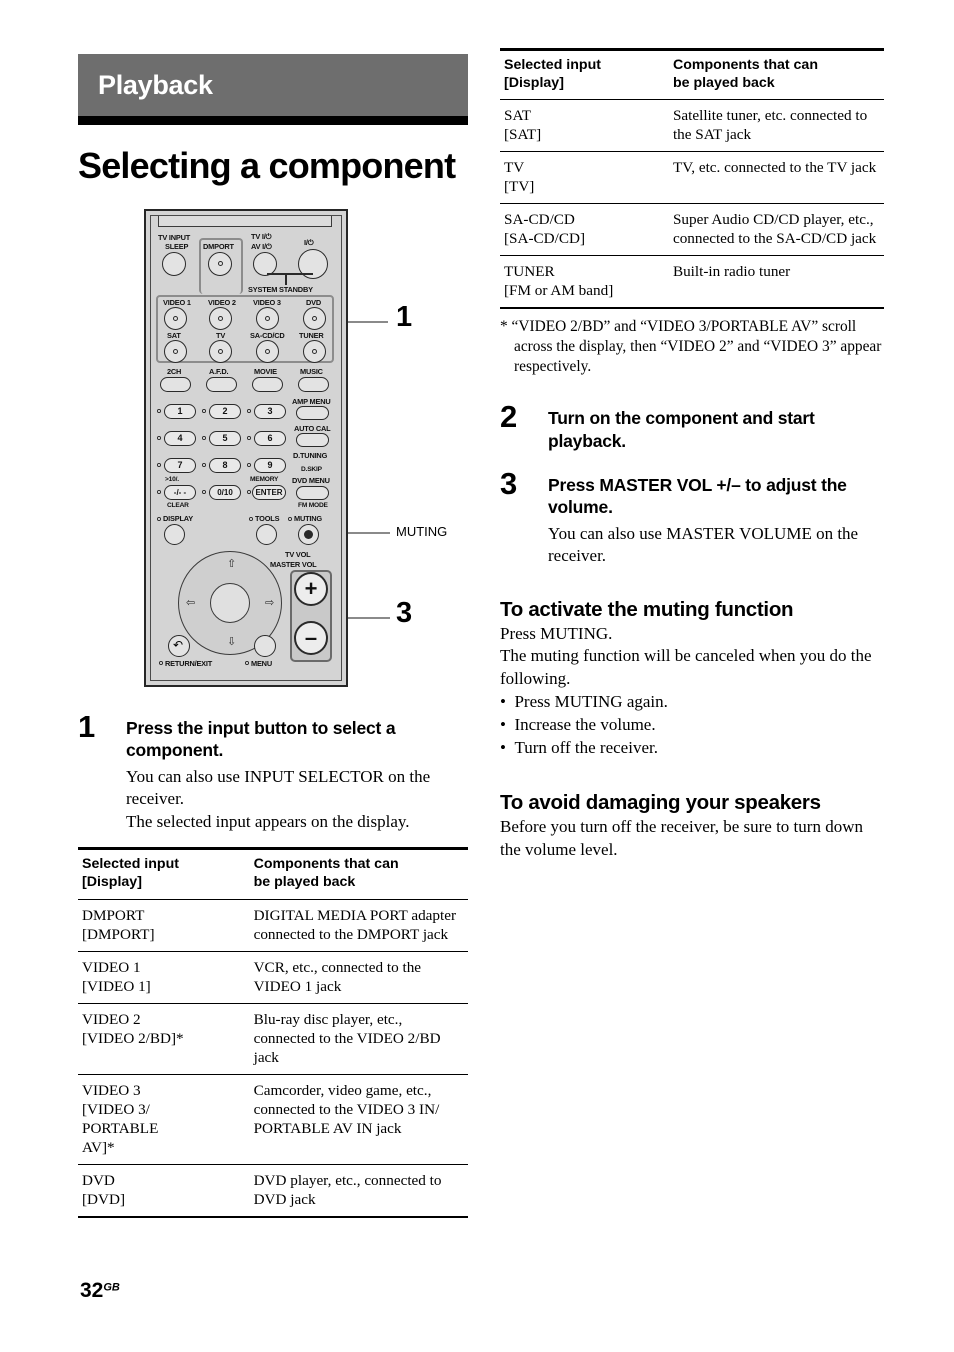 The image size is (954, 1352). What do you see at coordinates (249, 410) in the screenshot?
I see `num3-dot-icon` at bounding box center [249, 410].